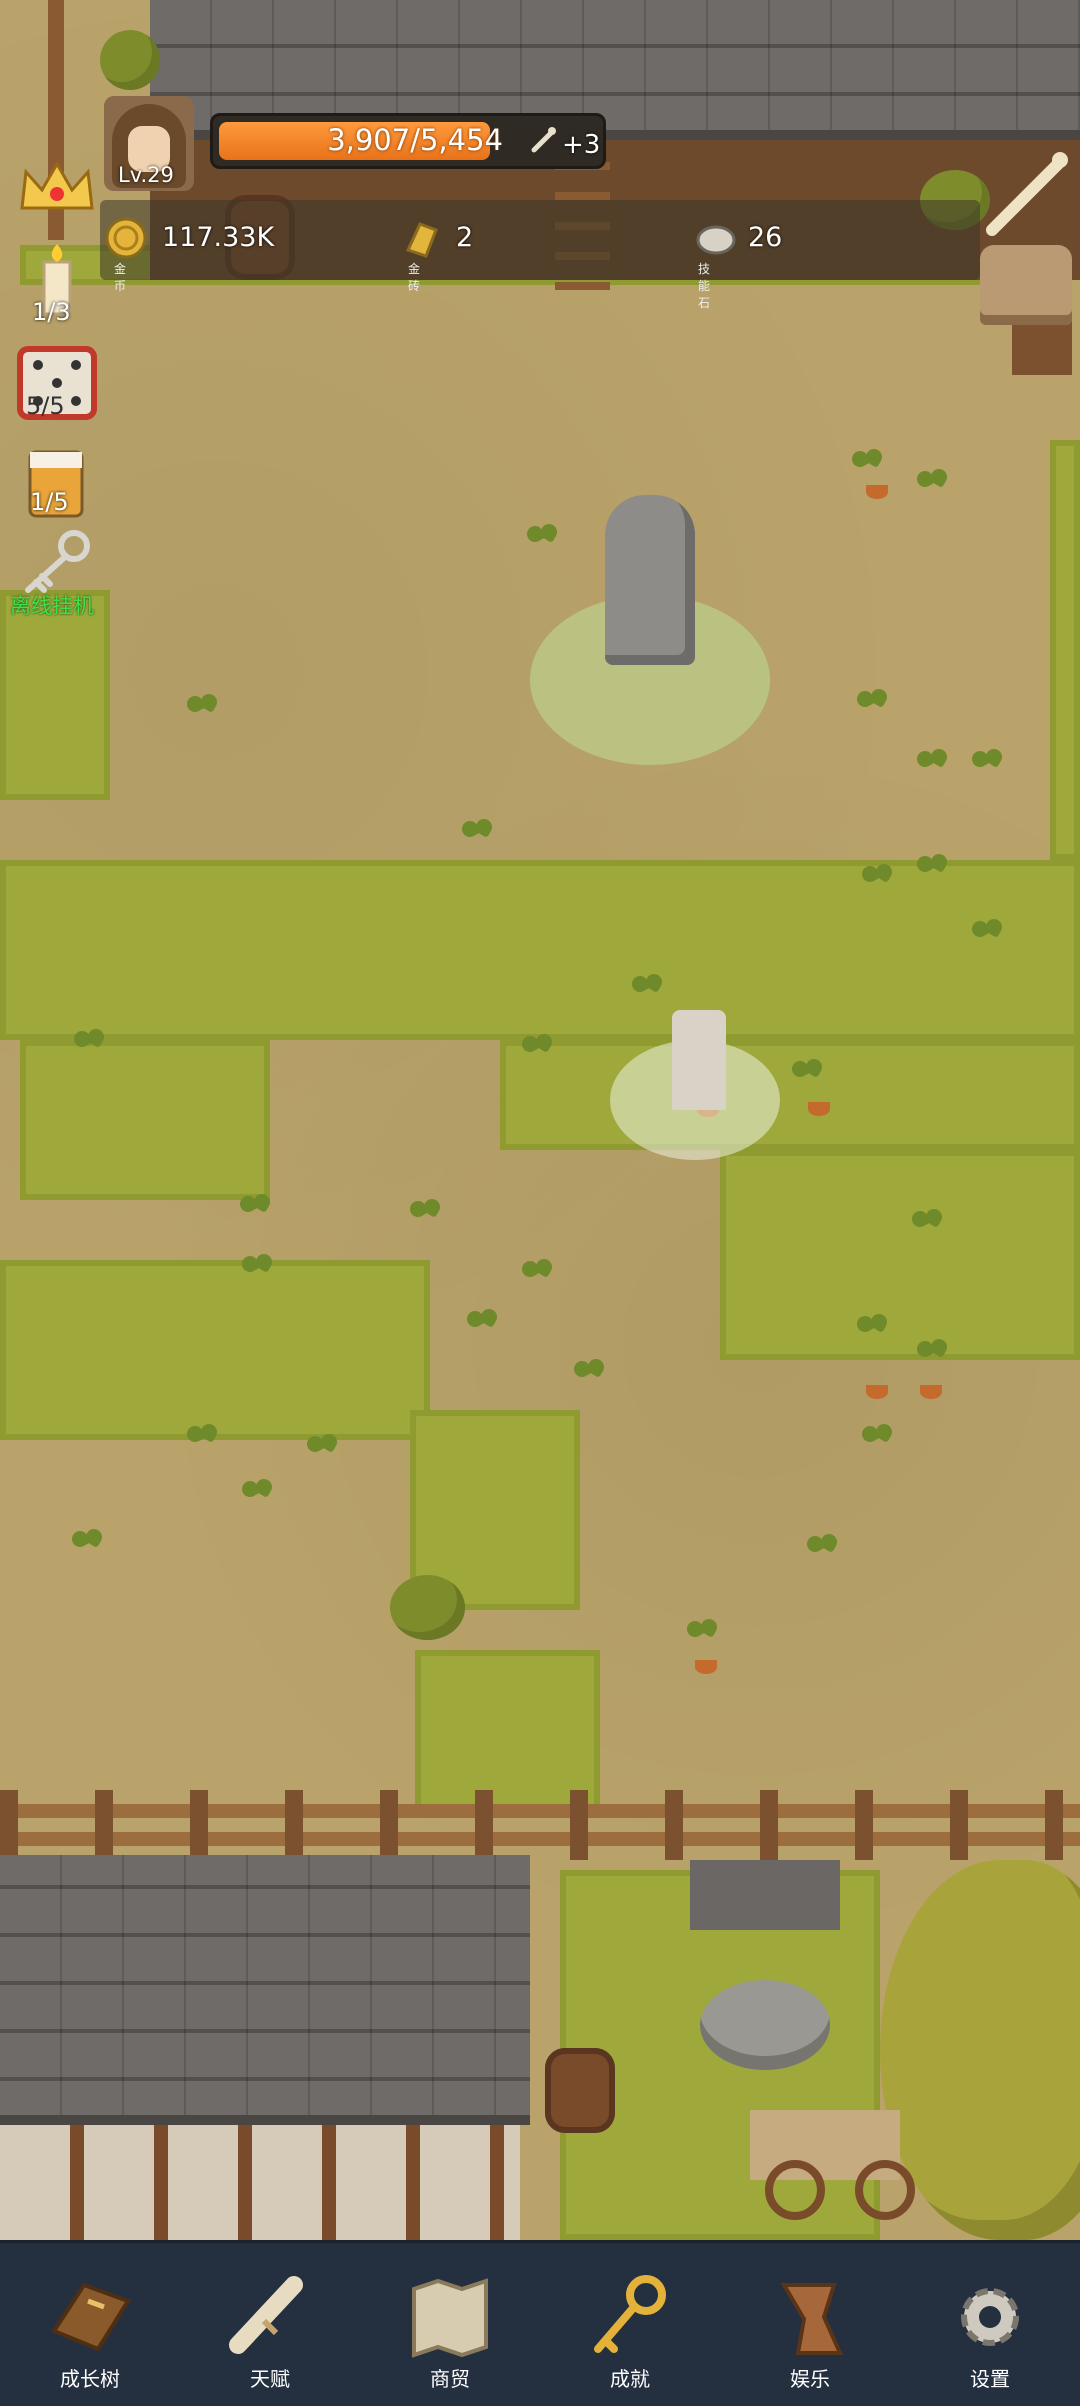 This screenshot has height=2406, width=1080. I want to click on player-level: Lv.29, so click(146, 175).